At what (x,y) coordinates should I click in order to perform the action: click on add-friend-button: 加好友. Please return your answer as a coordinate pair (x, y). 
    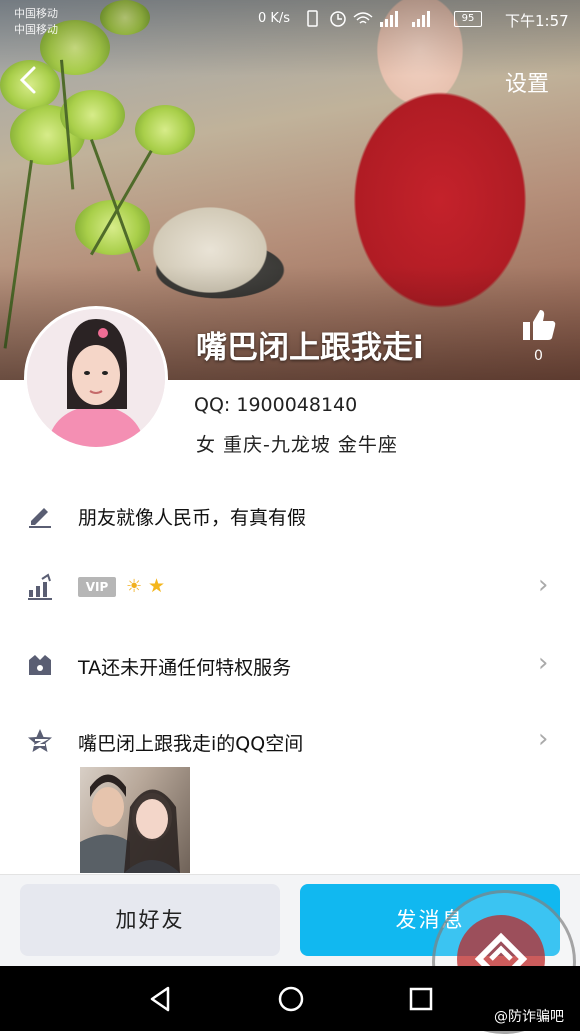
    Looking at the image, I should click on (150, 920).